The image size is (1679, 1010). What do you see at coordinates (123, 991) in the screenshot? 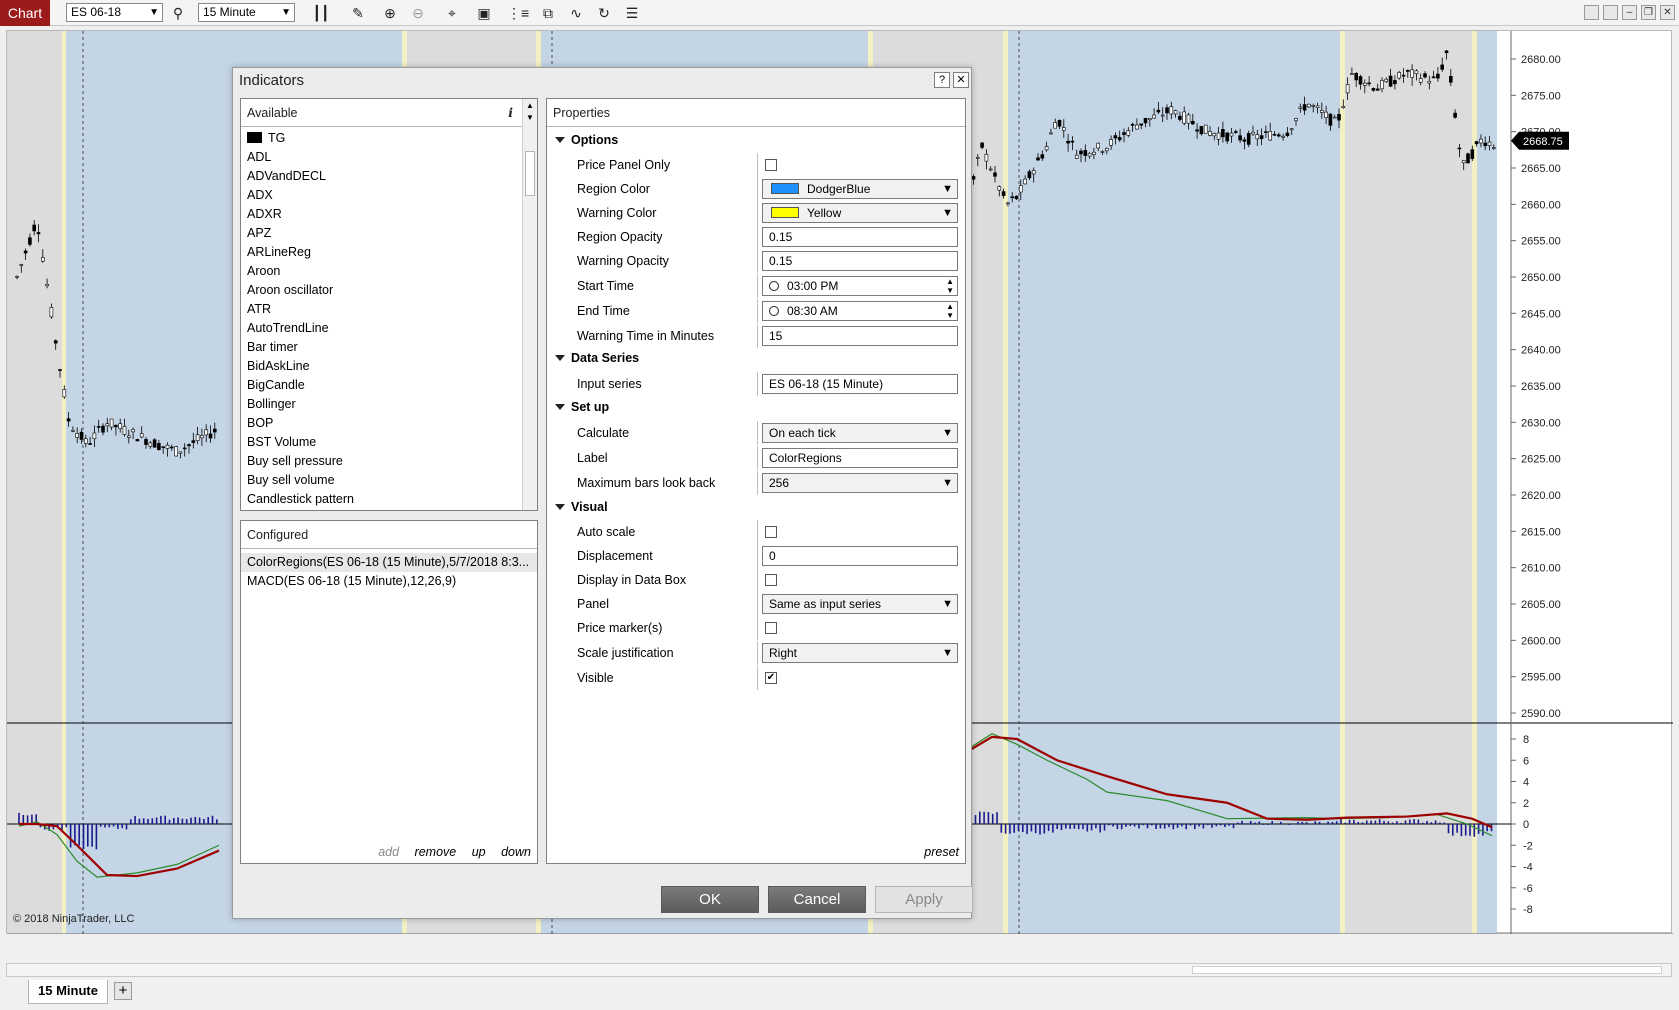
I see `add-tab-button: +` at bounding box center [123, 991].